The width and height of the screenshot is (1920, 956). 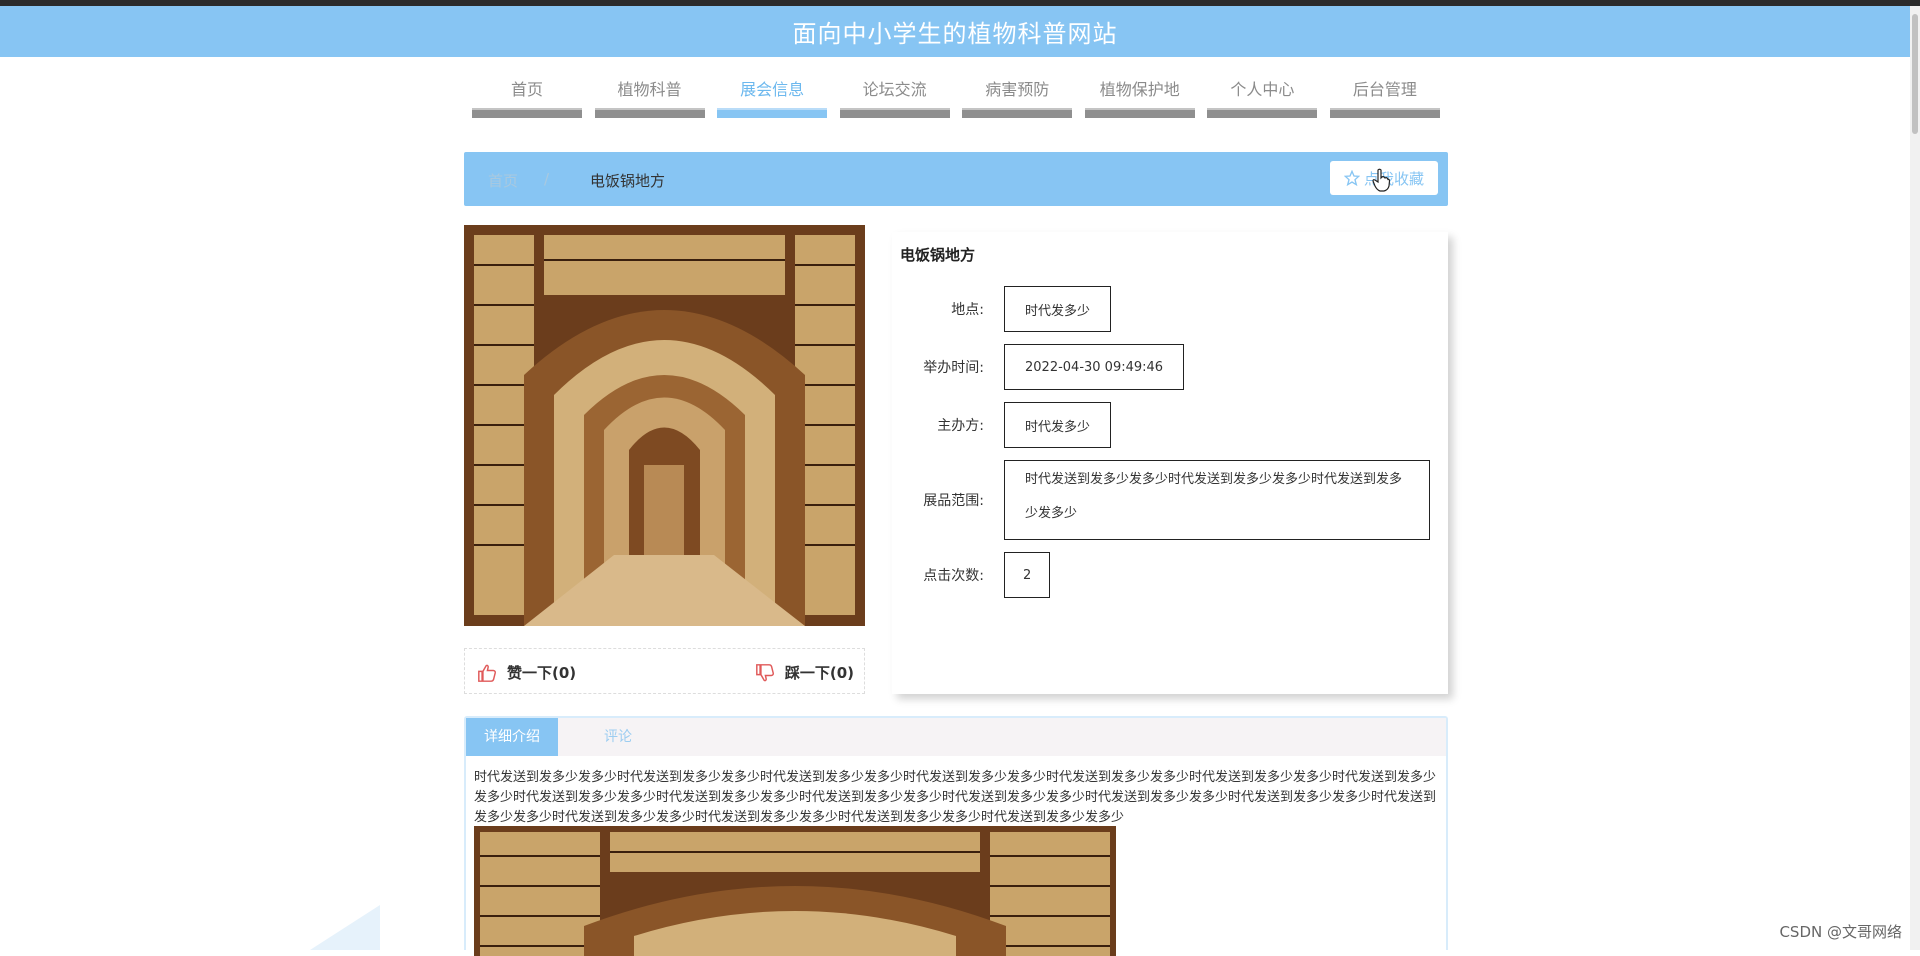 What do you see at coordinates (1217, 500) in the screenshot?
I see `field-value: 时代发送到发多少发多少时代发送到发多少发多少时代发送到发多少发多少` at bounding box center [1217, 500].